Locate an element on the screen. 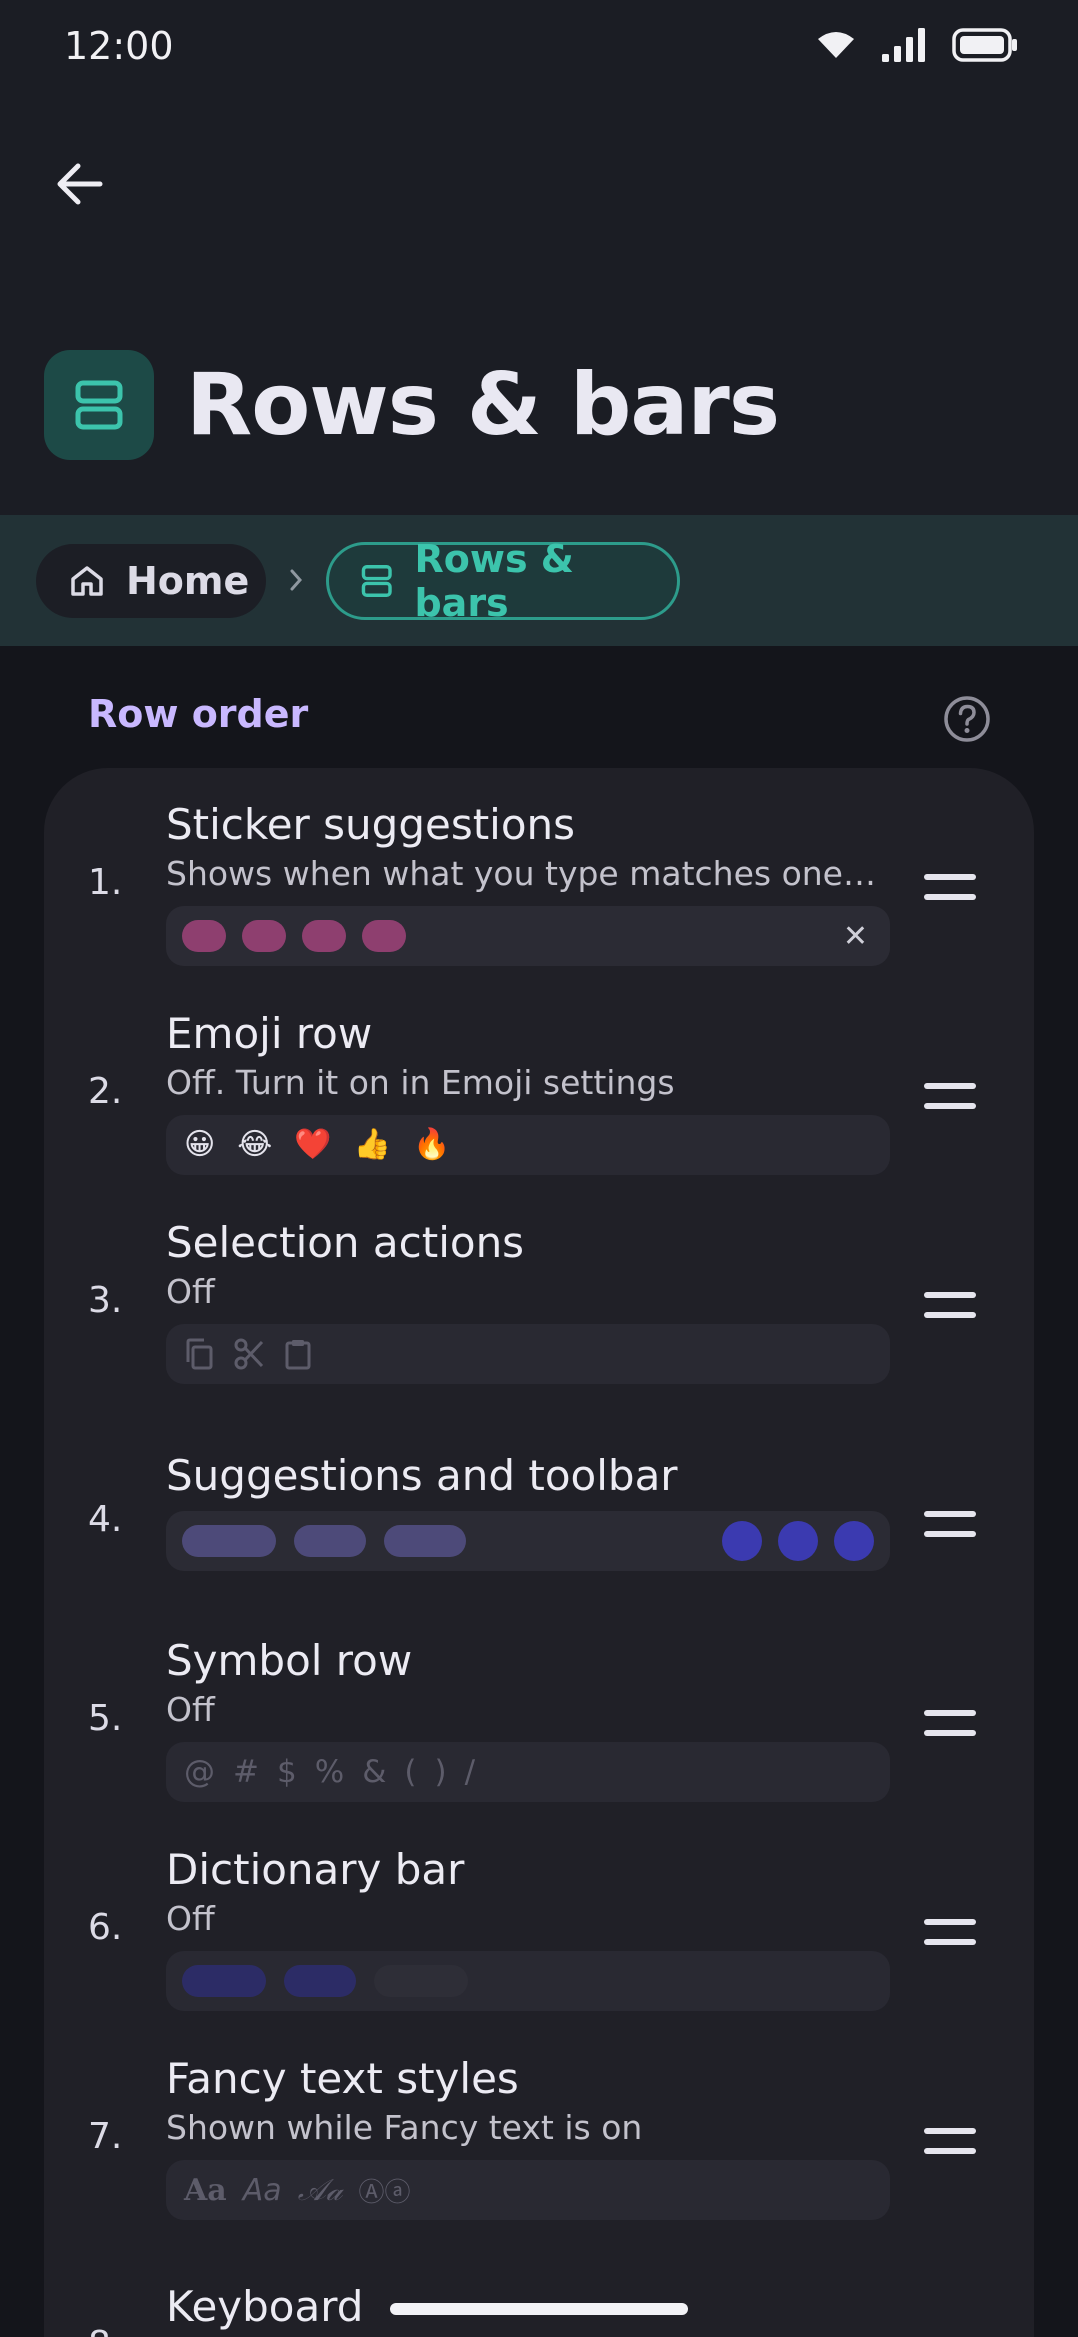  row-title: Selection actions is located at coordinates (345, 1242).